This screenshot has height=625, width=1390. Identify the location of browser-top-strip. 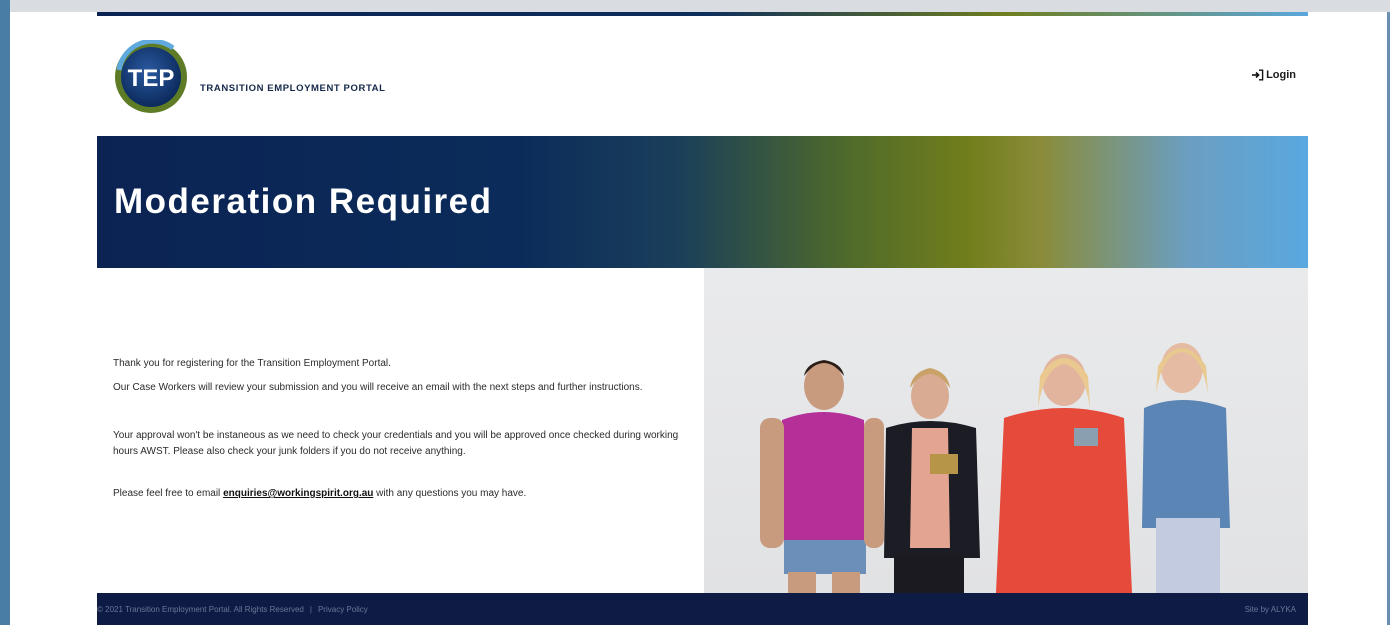
(700, 6).